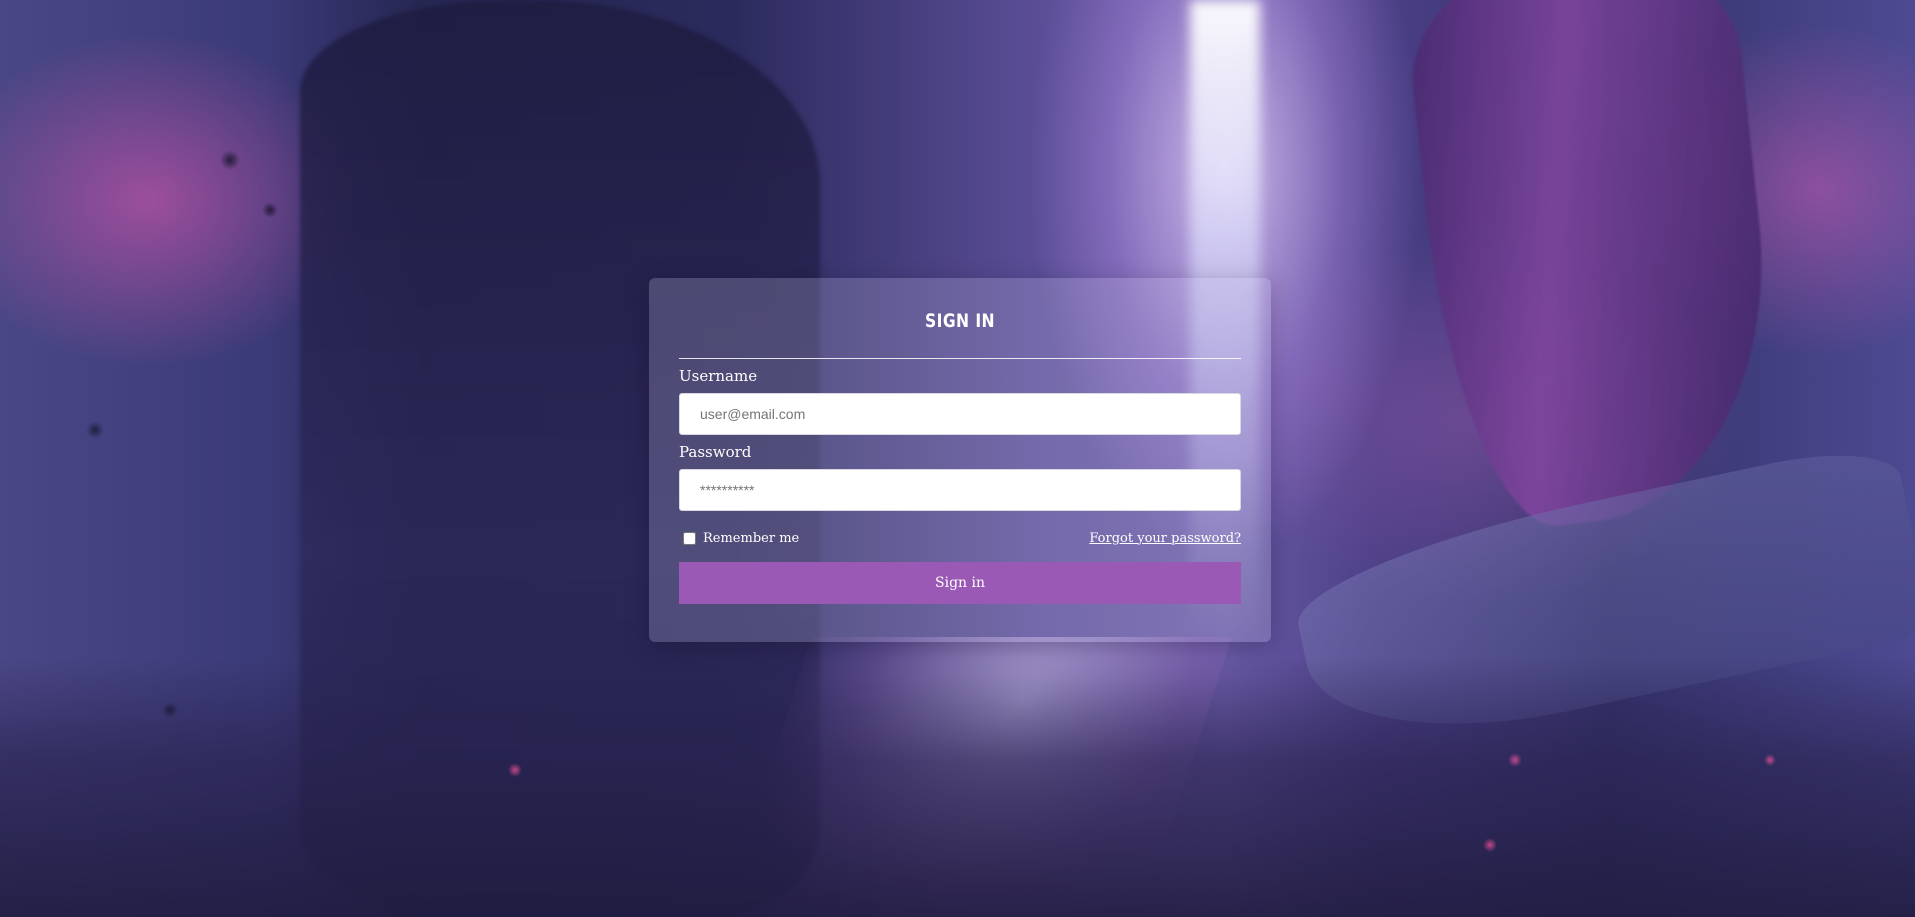 The width and height of the screenshot is (1915, 917). Describe the element at coordinates (1165, 538) in the screenshot. I see `forgot-password-link: Forgot your password?` at that location.